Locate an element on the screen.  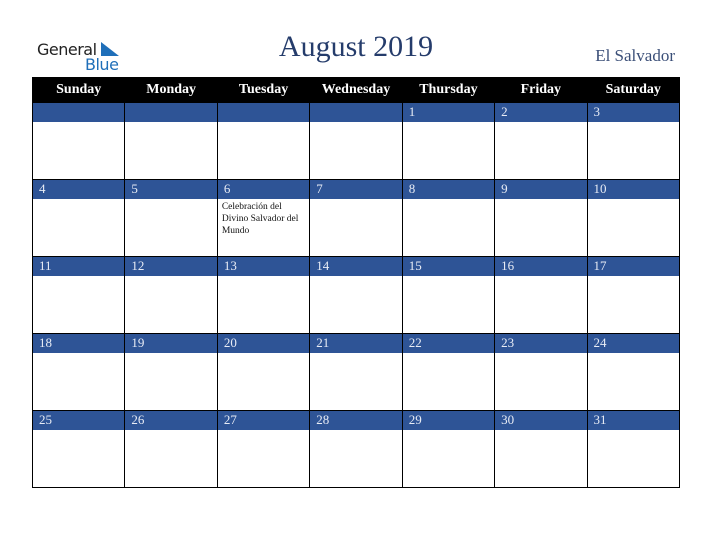
day-number: 5 is located at coordinates (171, 189).